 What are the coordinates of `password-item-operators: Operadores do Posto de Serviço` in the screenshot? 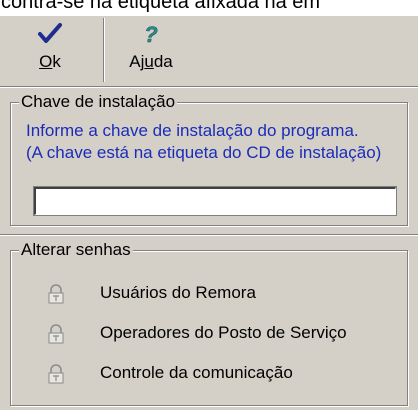 It's located at (206, 334).